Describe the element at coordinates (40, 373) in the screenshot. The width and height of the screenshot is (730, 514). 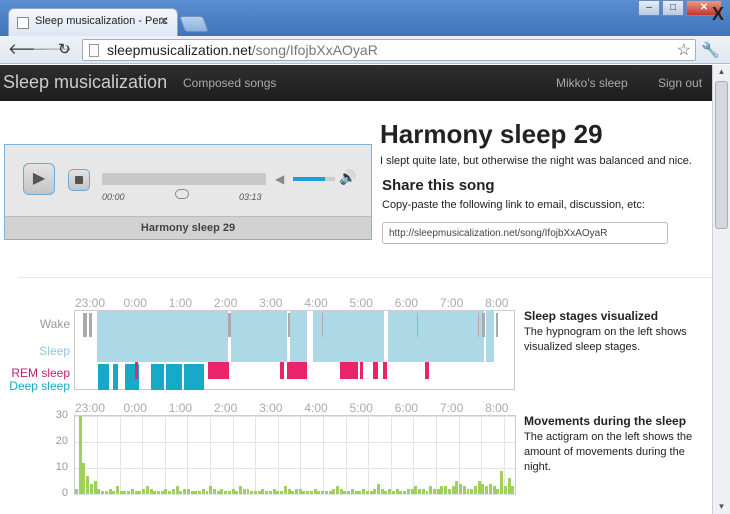
I see `stage-label-rem: REM sleep` at that location.